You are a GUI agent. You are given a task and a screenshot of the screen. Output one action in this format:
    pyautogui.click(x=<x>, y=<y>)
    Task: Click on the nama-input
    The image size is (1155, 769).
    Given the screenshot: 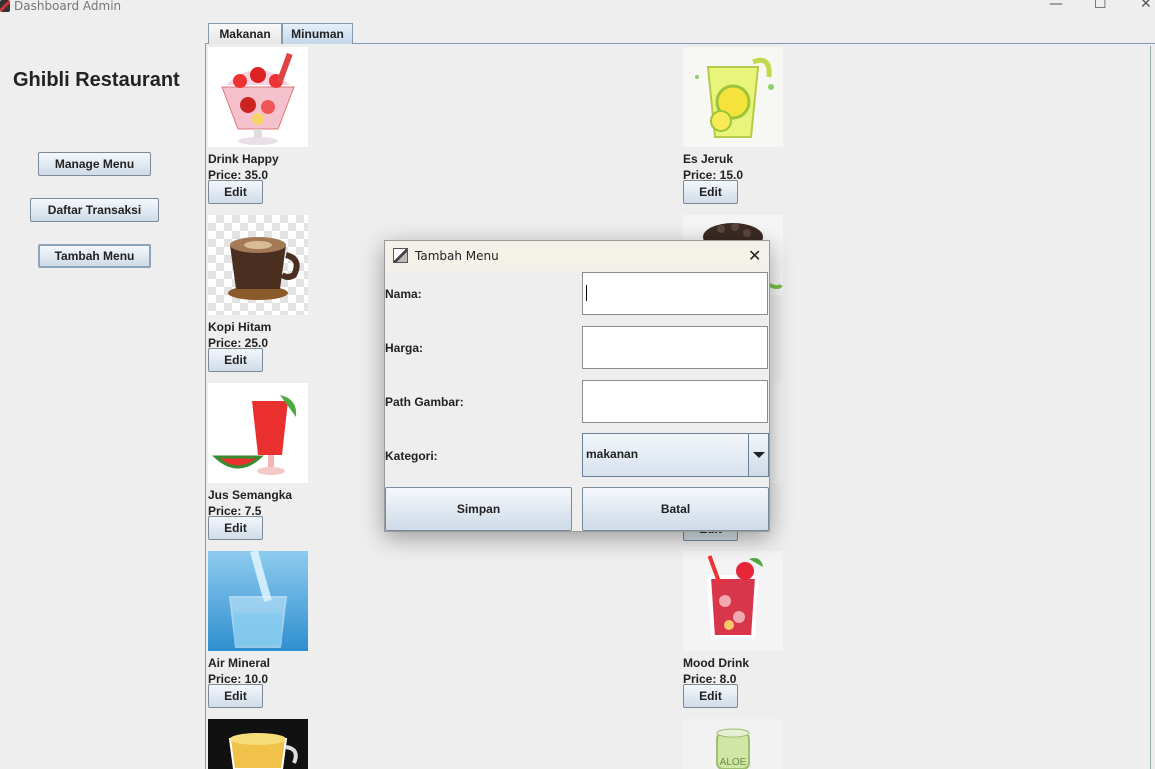 What is the action you would take?
    pyautogui.click(x=675, y=293)
    